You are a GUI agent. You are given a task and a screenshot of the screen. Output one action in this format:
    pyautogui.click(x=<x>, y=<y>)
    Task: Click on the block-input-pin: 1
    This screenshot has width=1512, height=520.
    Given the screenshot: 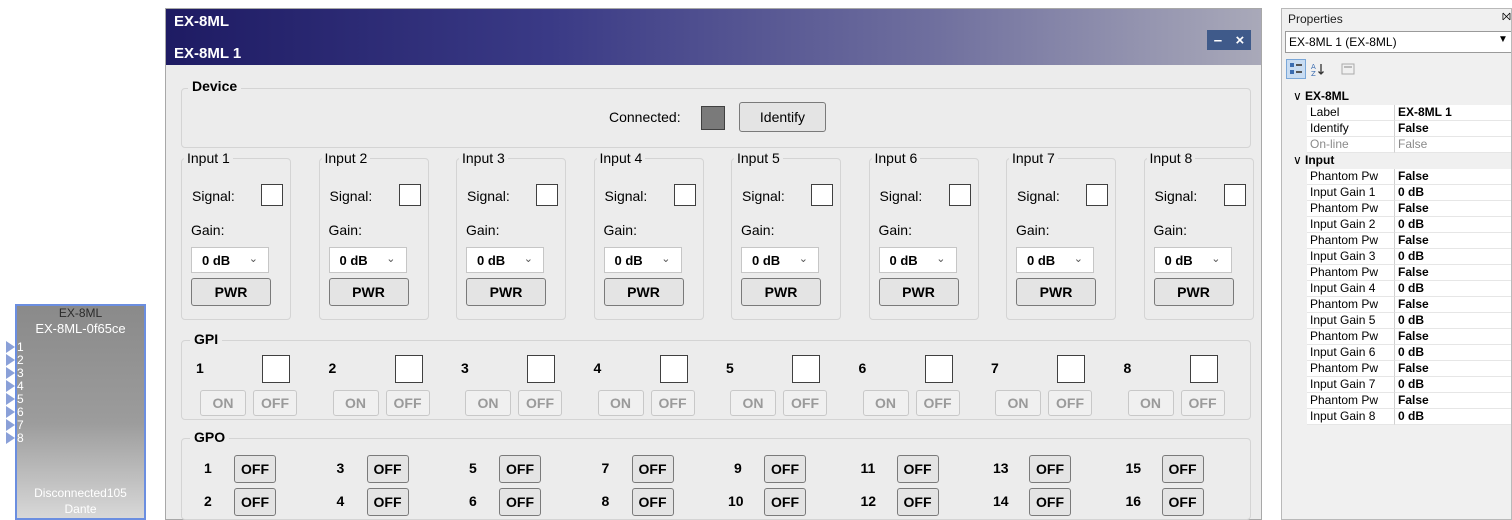 What is the action you would take?
    pyautogui.click(x=15, y=347)
    